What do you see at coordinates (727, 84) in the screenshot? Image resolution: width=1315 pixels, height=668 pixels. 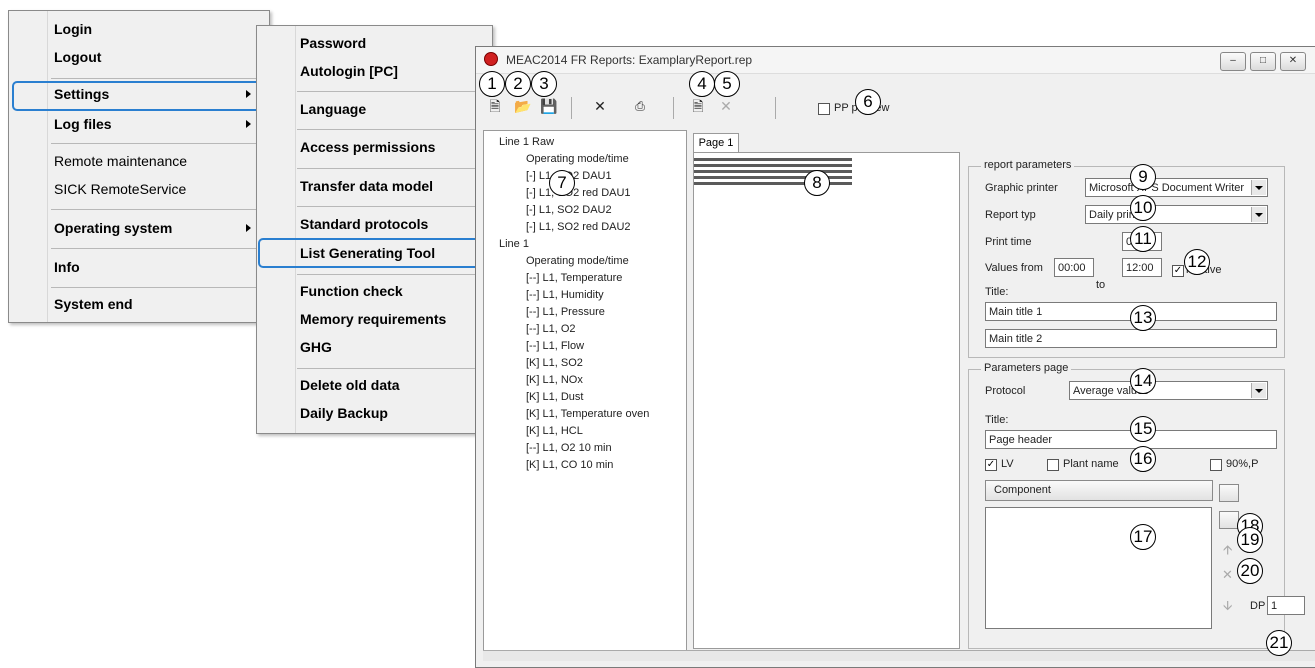 I see `callout-number: 5` at bounding box center [727, 84].